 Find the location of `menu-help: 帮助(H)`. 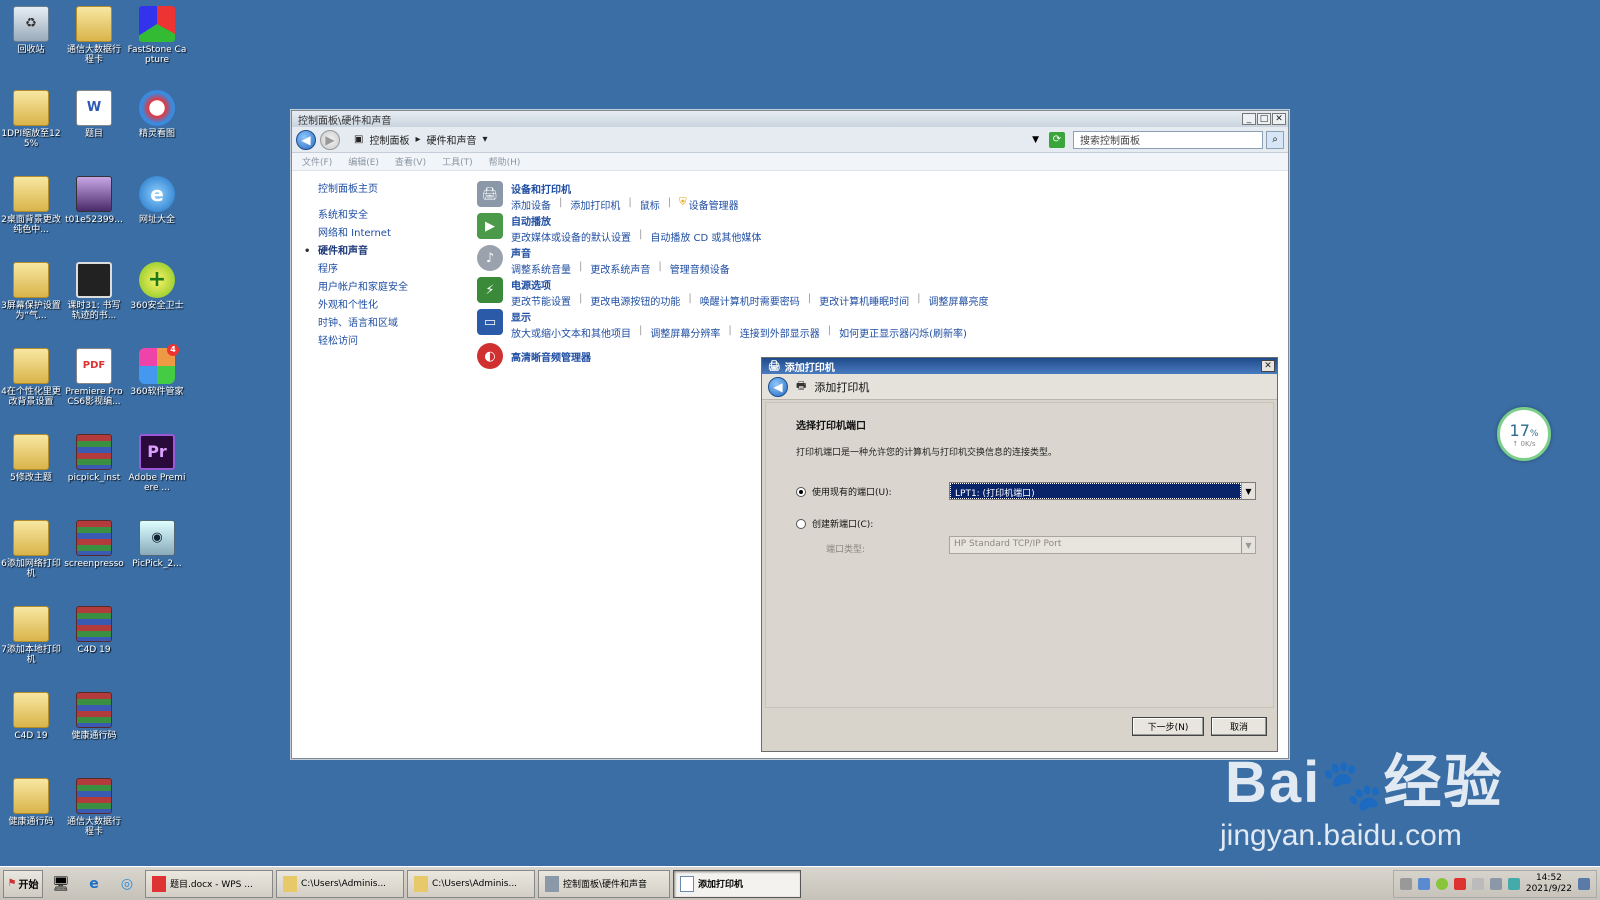

menu-help: 帮助(H) is located at coordinates (505, 161).